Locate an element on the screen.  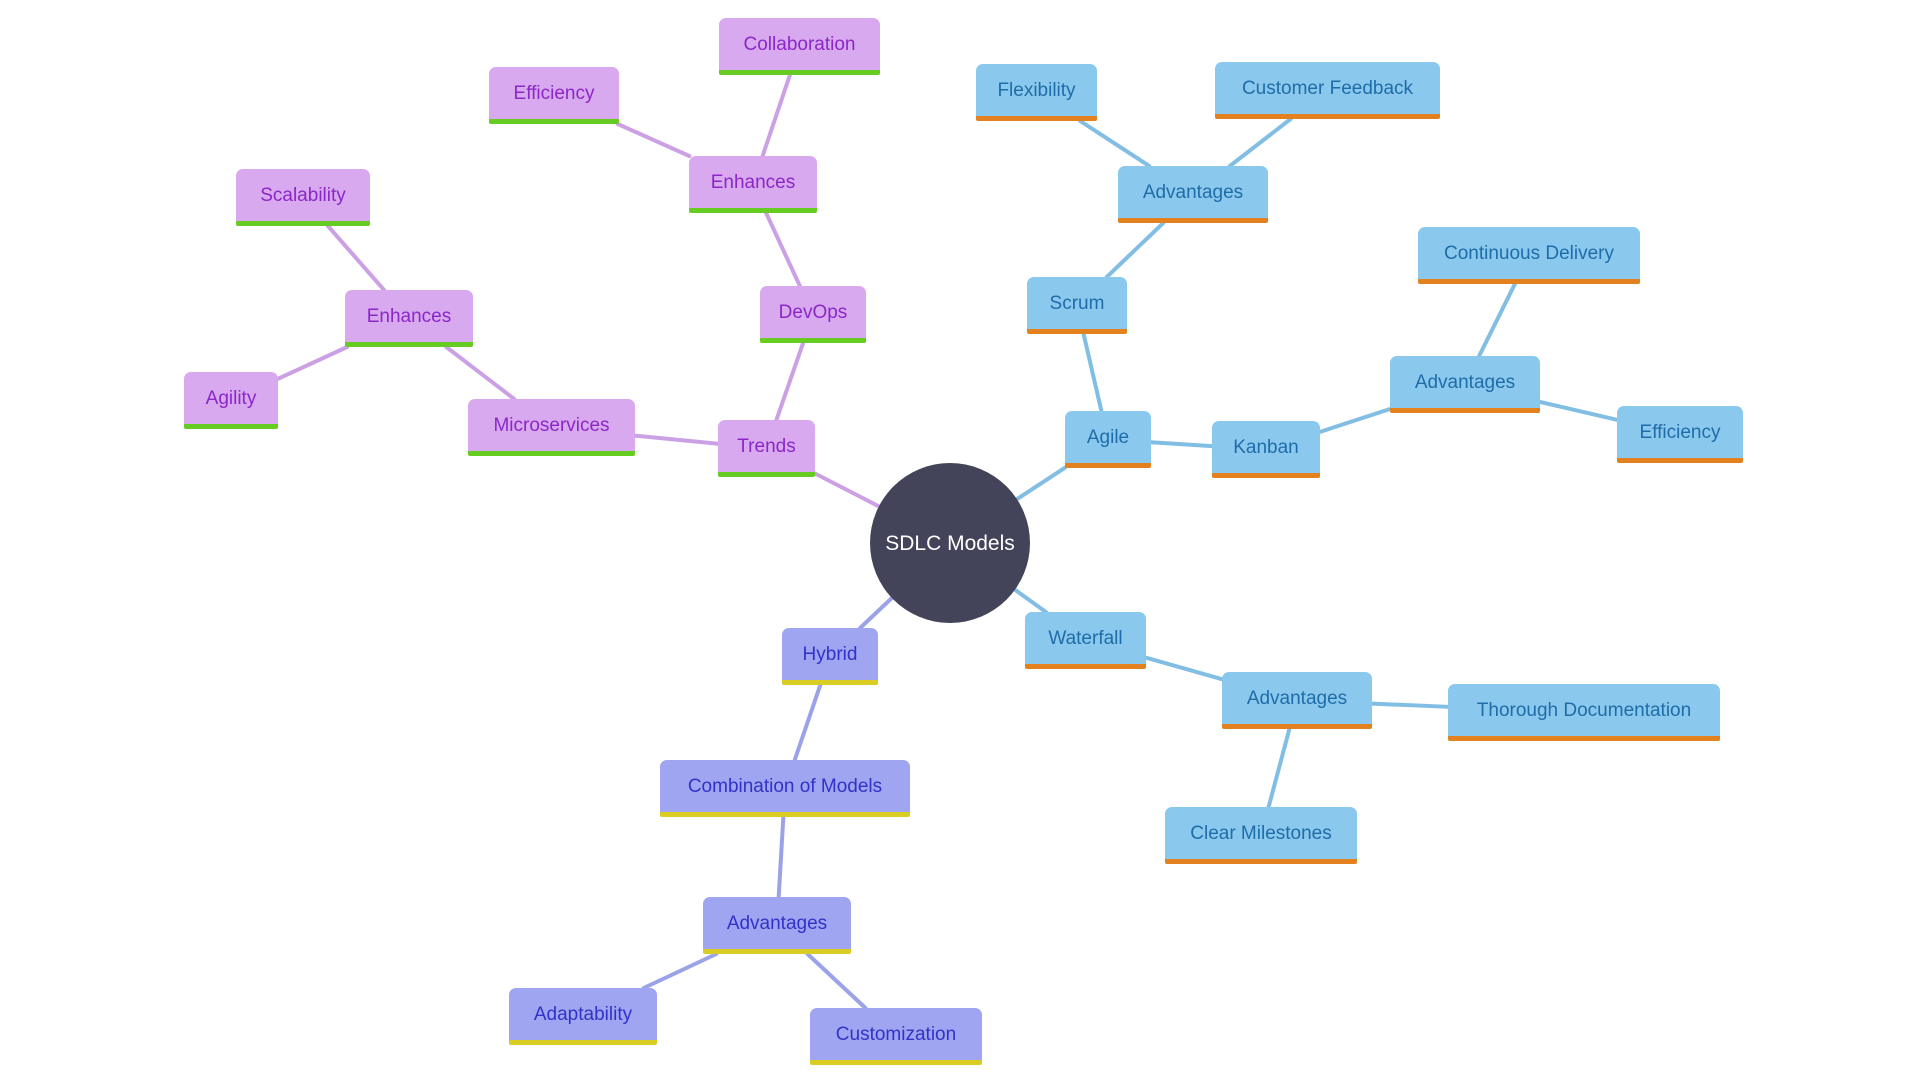
root-node-label: SDLC Models is located at coordinates (950, 543).